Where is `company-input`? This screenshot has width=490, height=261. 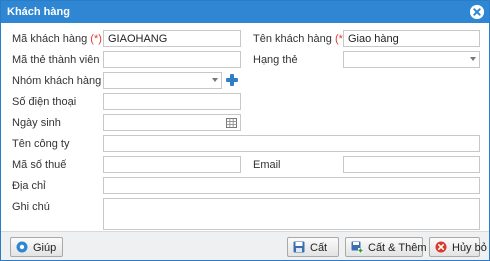 company-input is located at coordinates (291, 143).